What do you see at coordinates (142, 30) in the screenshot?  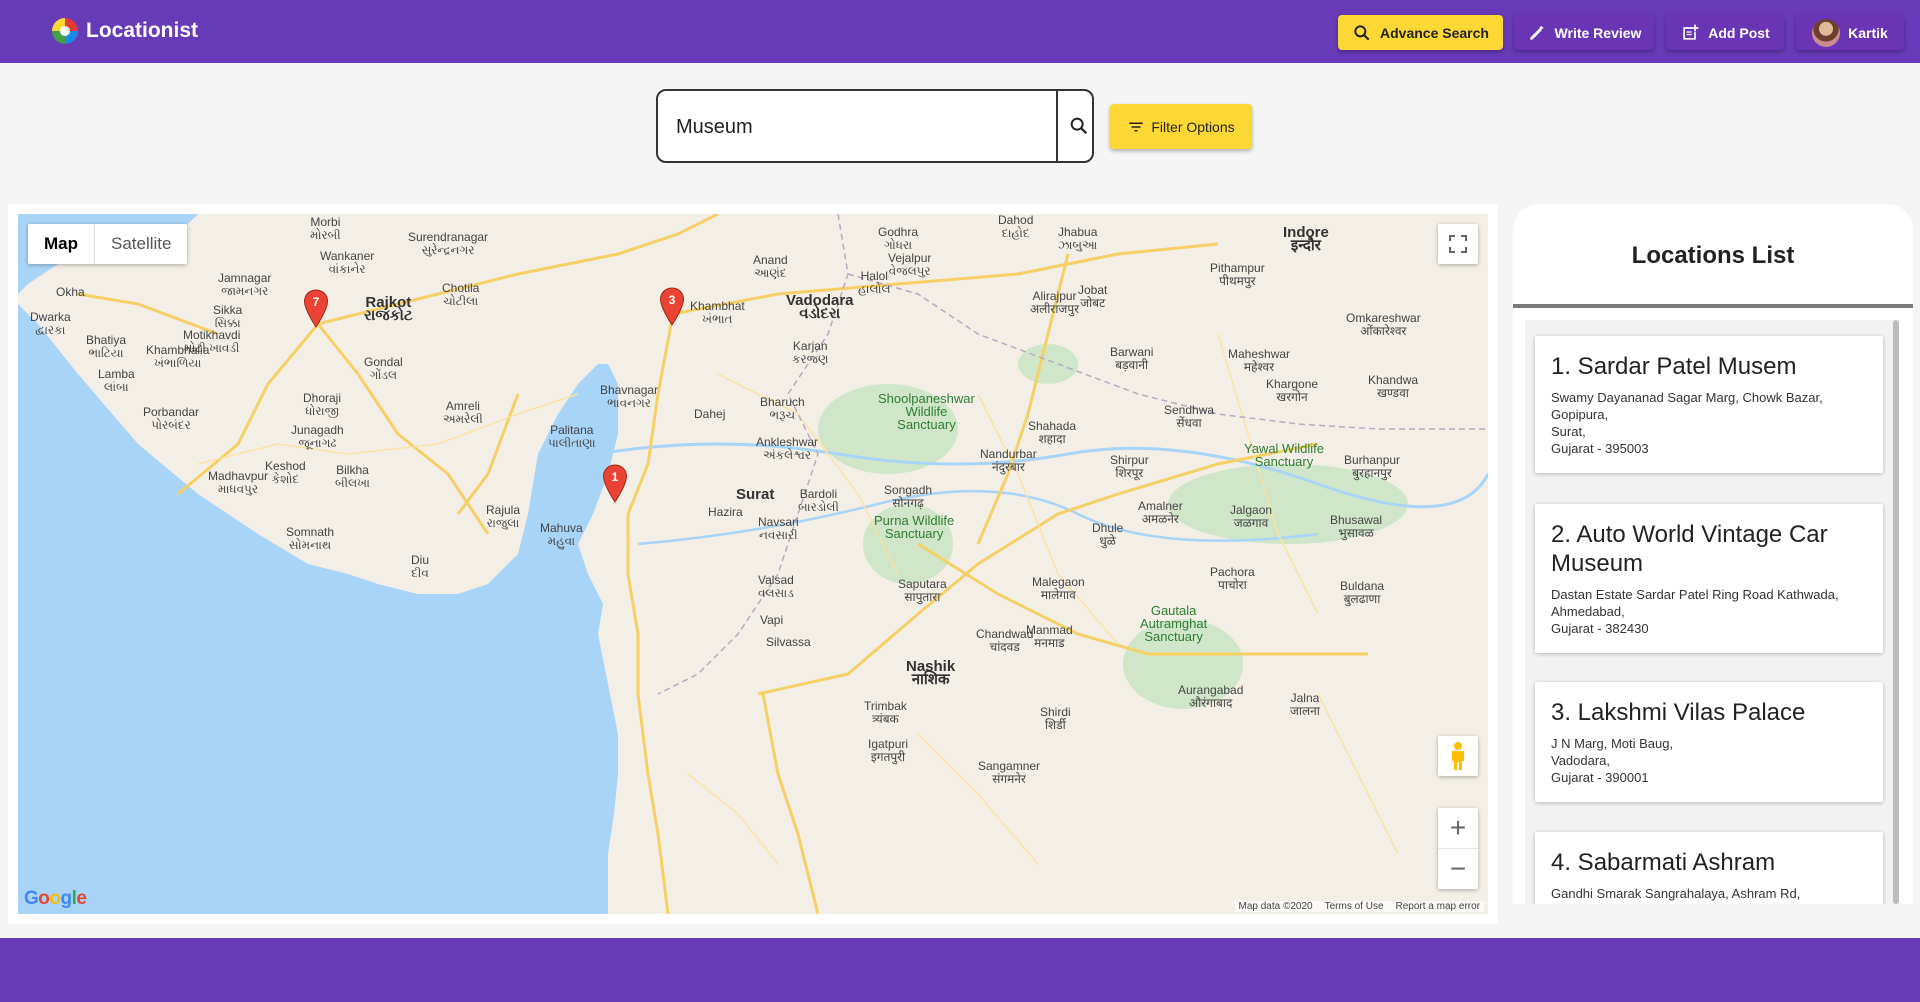 I see `app-title: Locationist` at bounding box center [142, 30].